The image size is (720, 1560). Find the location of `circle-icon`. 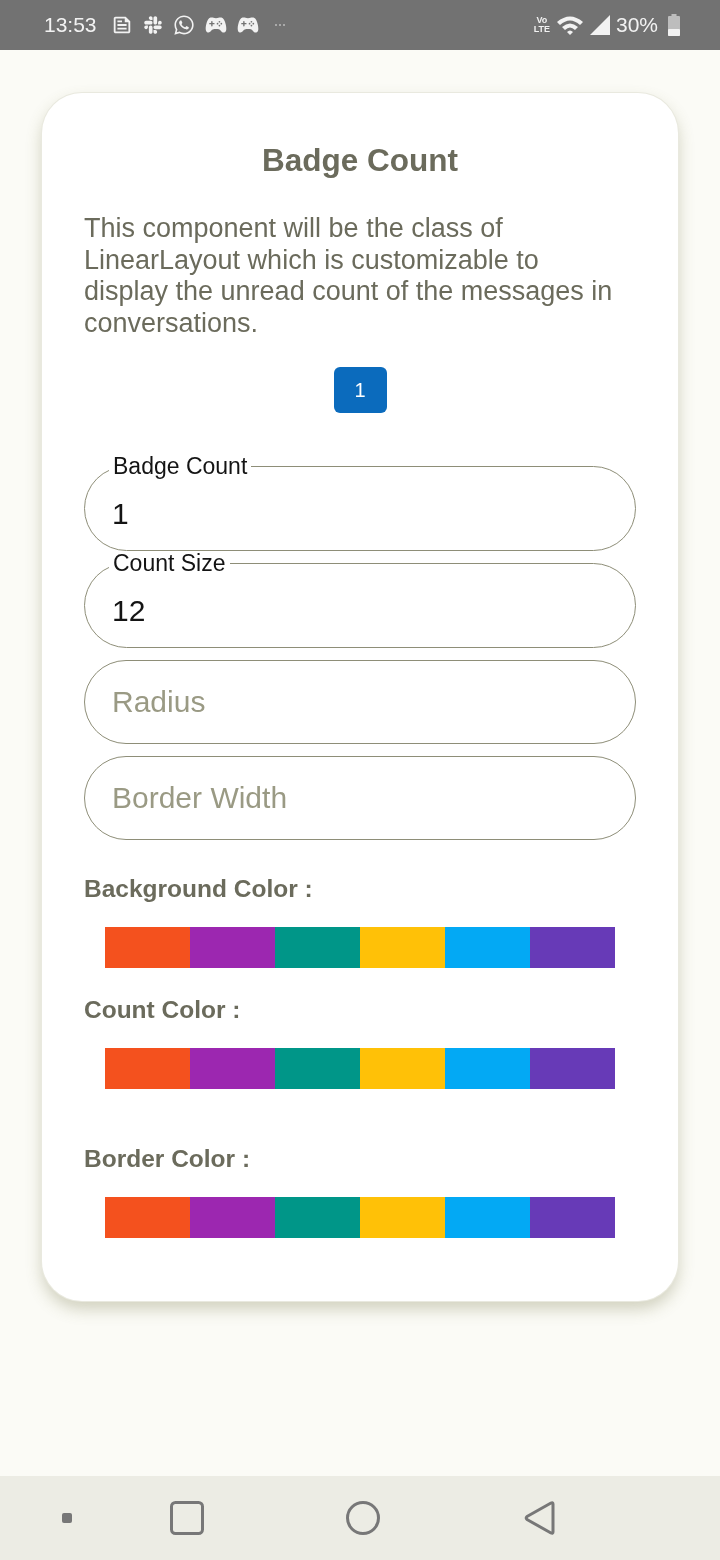

circle-icon is located at coordinates (363, 1518).